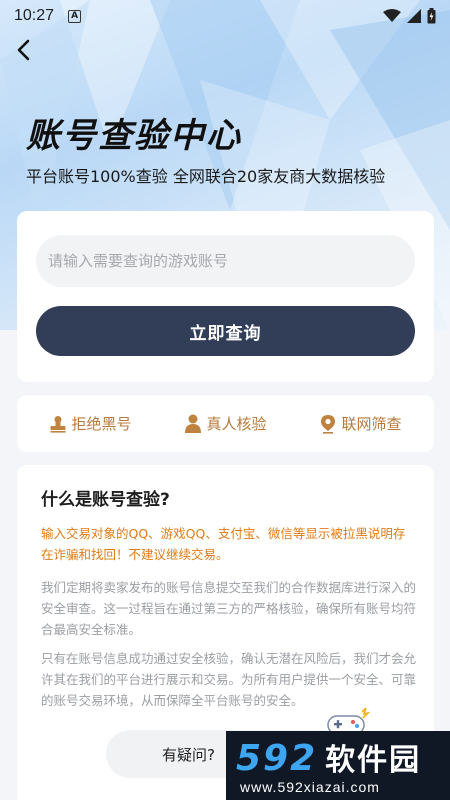  Describe the element at coordinates (225, 331) in the screenshot. I see `query-now-button: 立即查询` at that location.